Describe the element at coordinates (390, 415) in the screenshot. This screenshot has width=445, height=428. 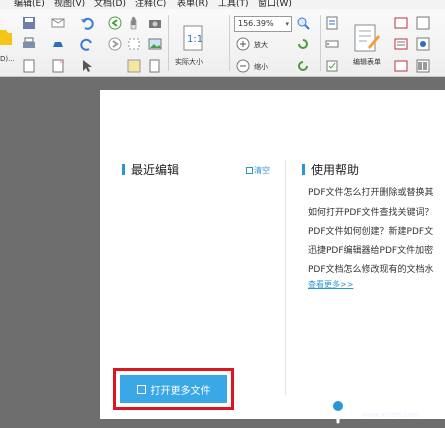
I see `watermark-url: www.xhjaty.com` at that location.